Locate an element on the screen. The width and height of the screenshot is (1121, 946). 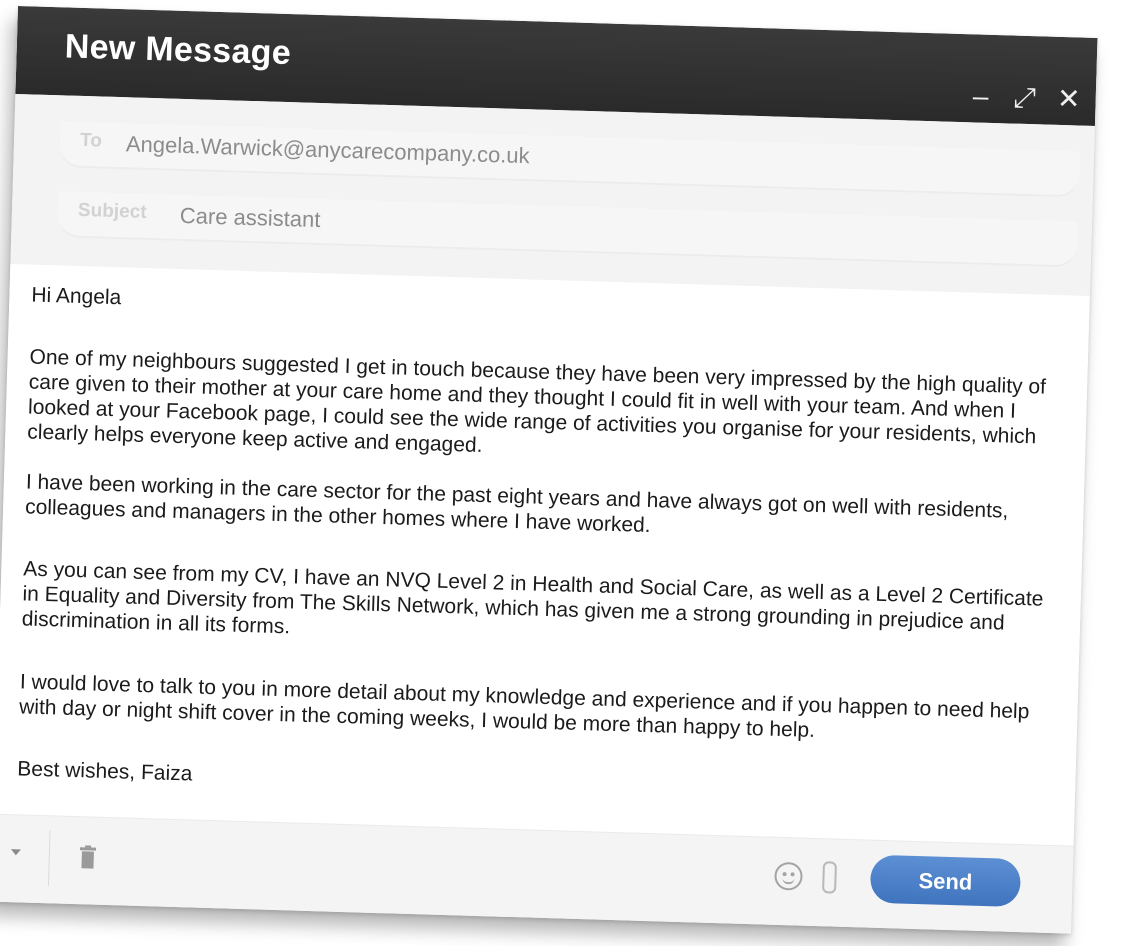
dropdown-arrow-icon is located at coordinates (15, 852).